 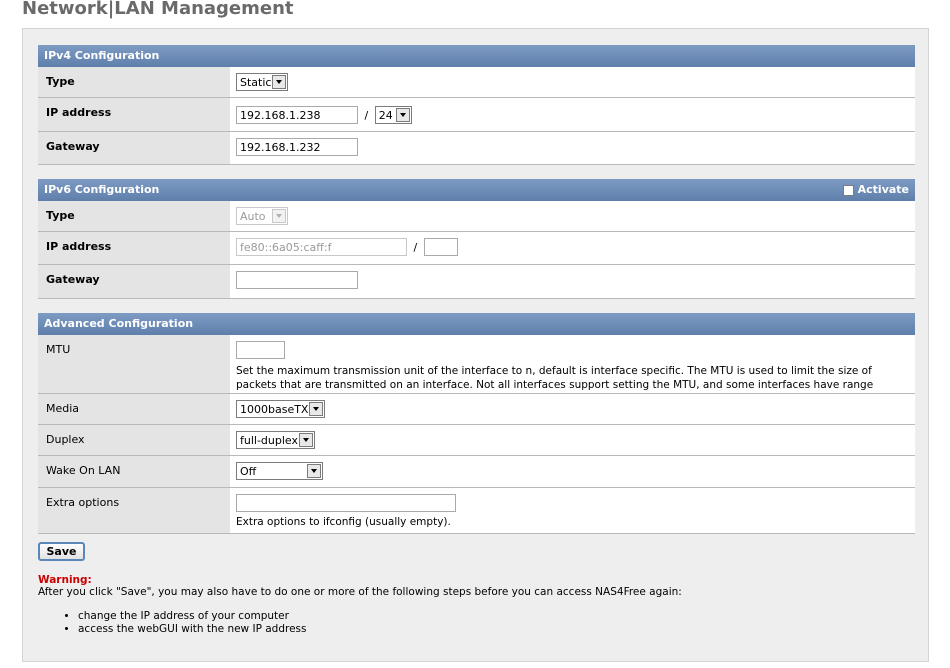 I want to click on media-select: 1000baseTX, so click(x=280, y=409).